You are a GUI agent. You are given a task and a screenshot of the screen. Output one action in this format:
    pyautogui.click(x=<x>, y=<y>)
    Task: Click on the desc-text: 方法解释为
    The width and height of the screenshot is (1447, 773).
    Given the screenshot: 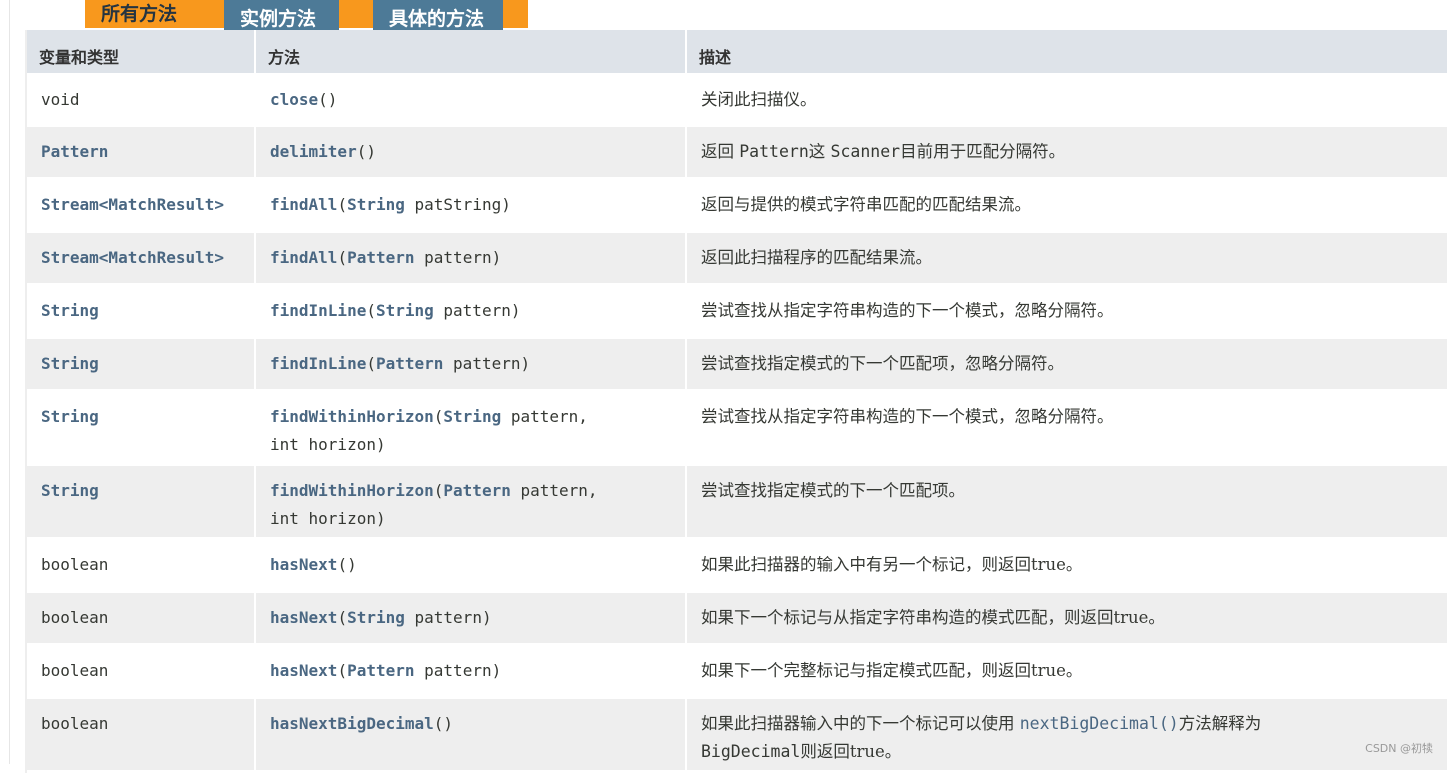 What is the action you would take?
    pyautogui.click(x=1220, y=723)
    